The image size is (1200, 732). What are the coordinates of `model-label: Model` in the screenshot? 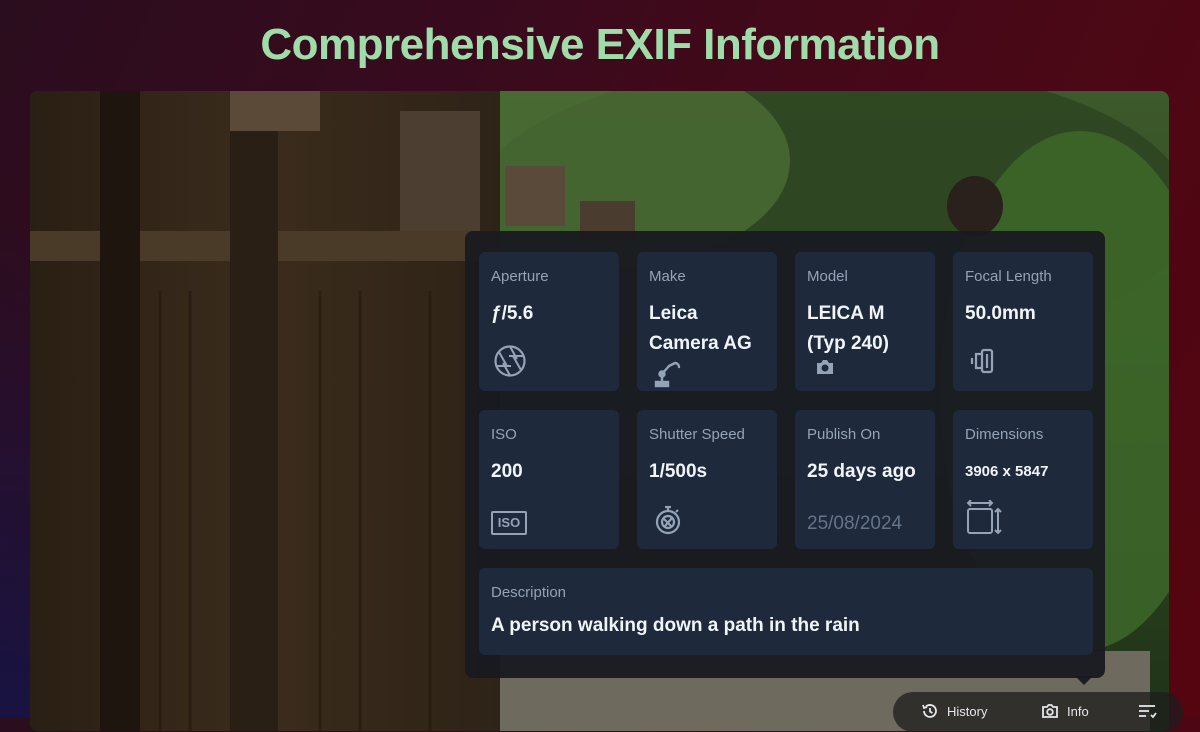 It's located at (827, 276).